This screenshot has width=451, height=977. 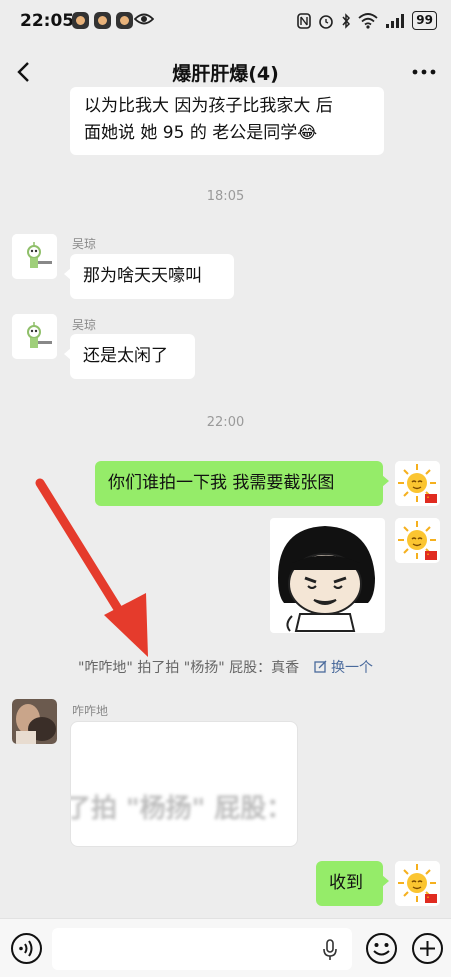 What do you see at coordinates (304, 20) in the screenshot?
I see `nfc-icon` at bounding box center [304, 20].